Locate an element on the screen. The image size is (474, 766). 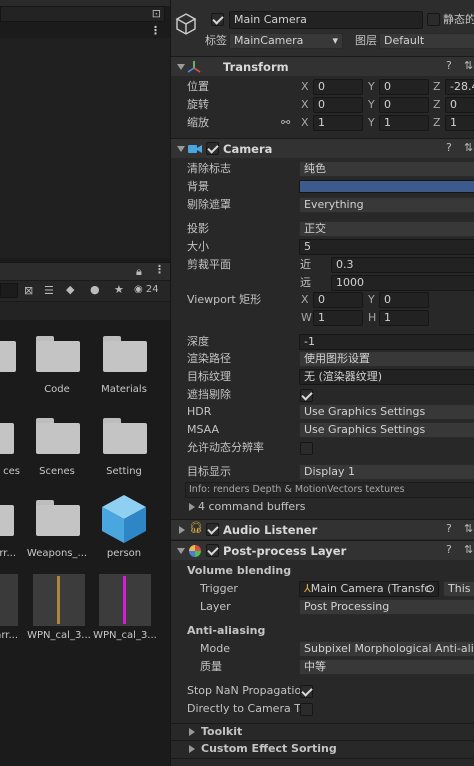
scale-x-field: 1 is located at coordinates (338, 123).